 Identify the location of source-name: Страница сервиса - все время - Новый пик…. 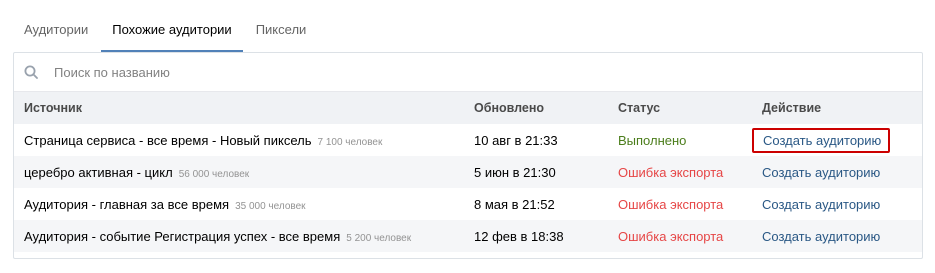
(168, 140).